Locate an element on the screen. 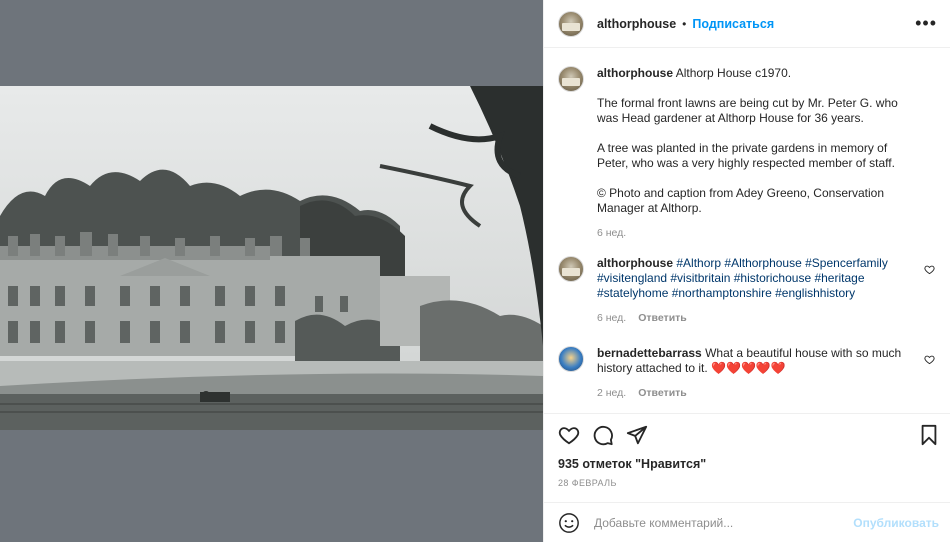 The height and width of the screenshot is (542, 950). action-icons is located at coordinates (603, 435).